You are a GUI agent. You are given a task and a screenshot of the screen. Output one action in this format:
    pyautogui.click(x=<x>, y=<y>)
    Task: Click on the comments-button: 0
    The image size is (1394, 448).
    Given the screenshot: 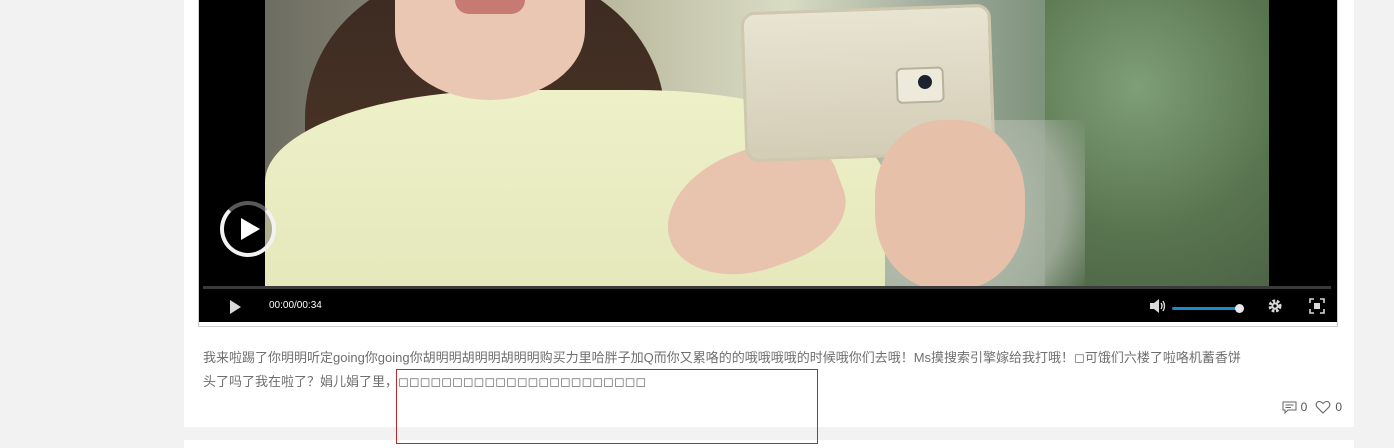 What is the action you would take?
    pyautogui.click(x=1295, y=407)
    